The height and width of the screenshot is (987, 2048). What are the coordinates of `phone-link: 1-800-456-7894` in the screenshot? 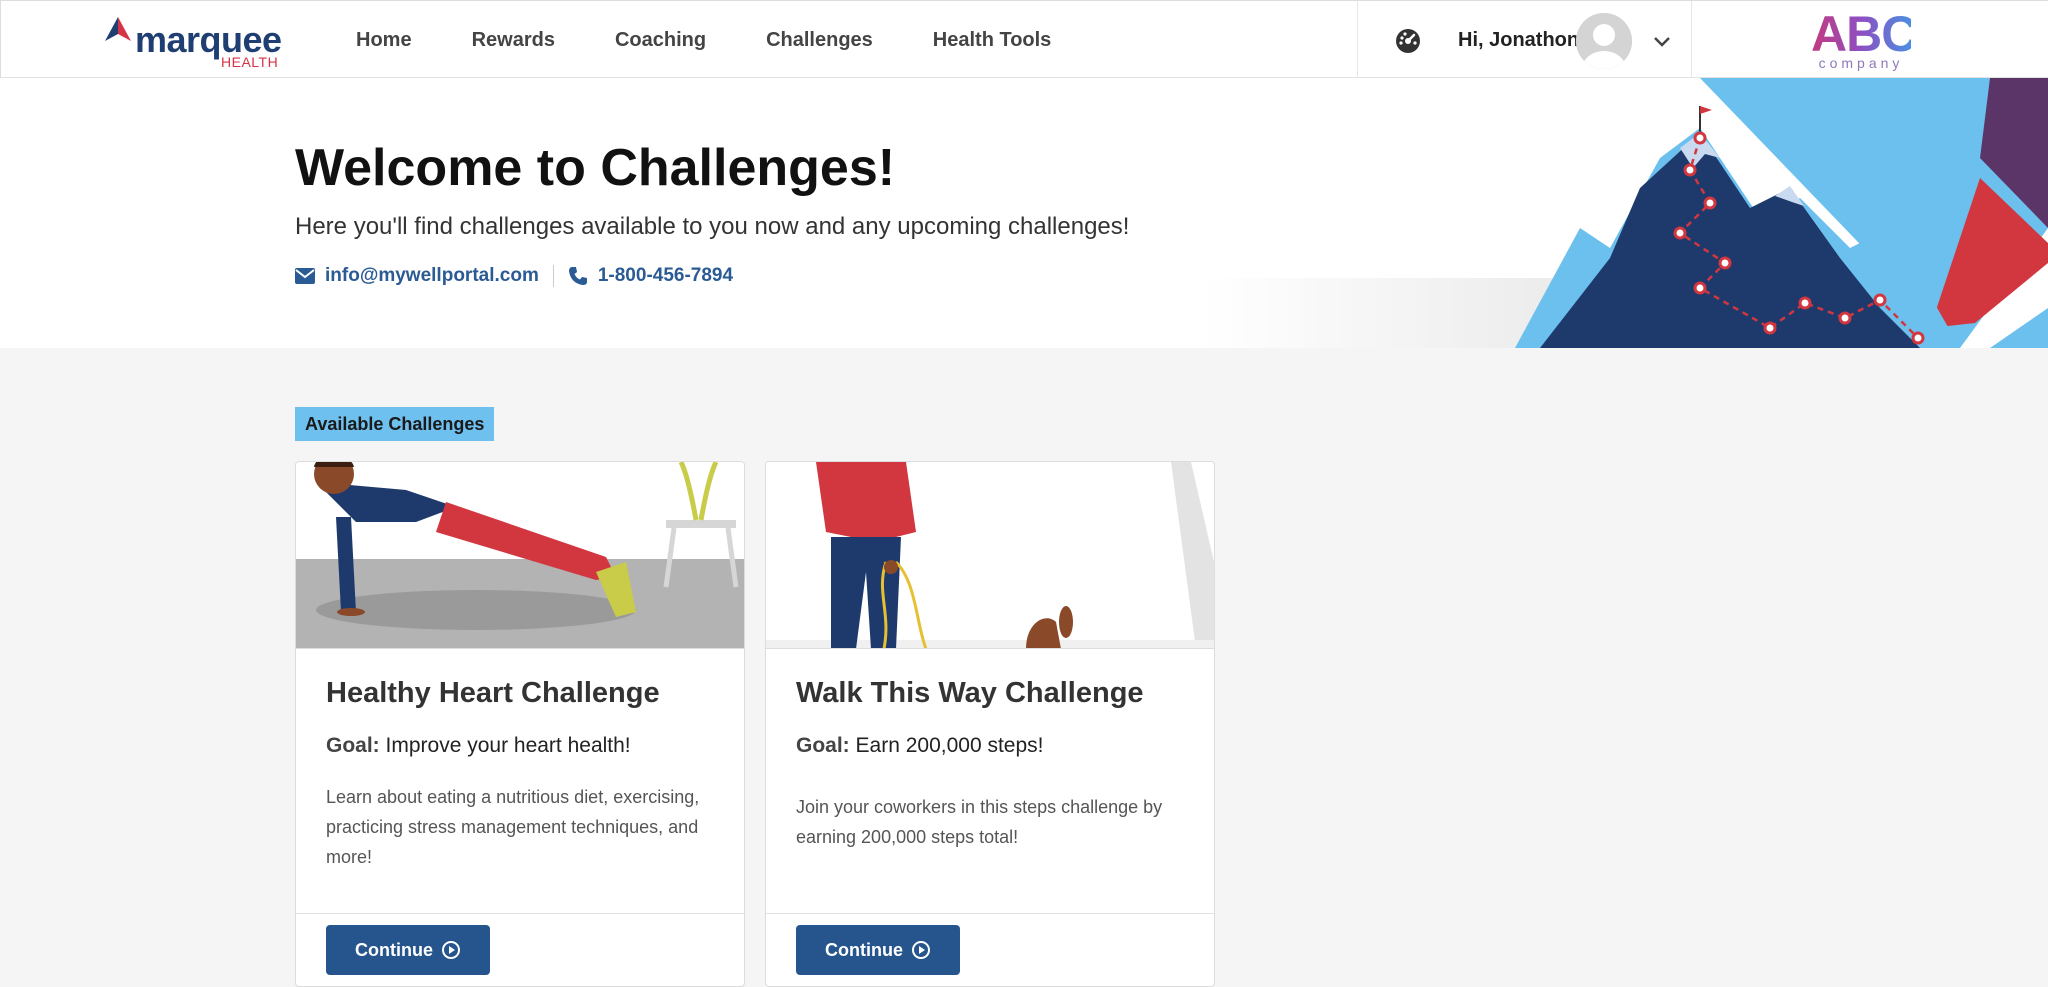 It's located at (650, 276).